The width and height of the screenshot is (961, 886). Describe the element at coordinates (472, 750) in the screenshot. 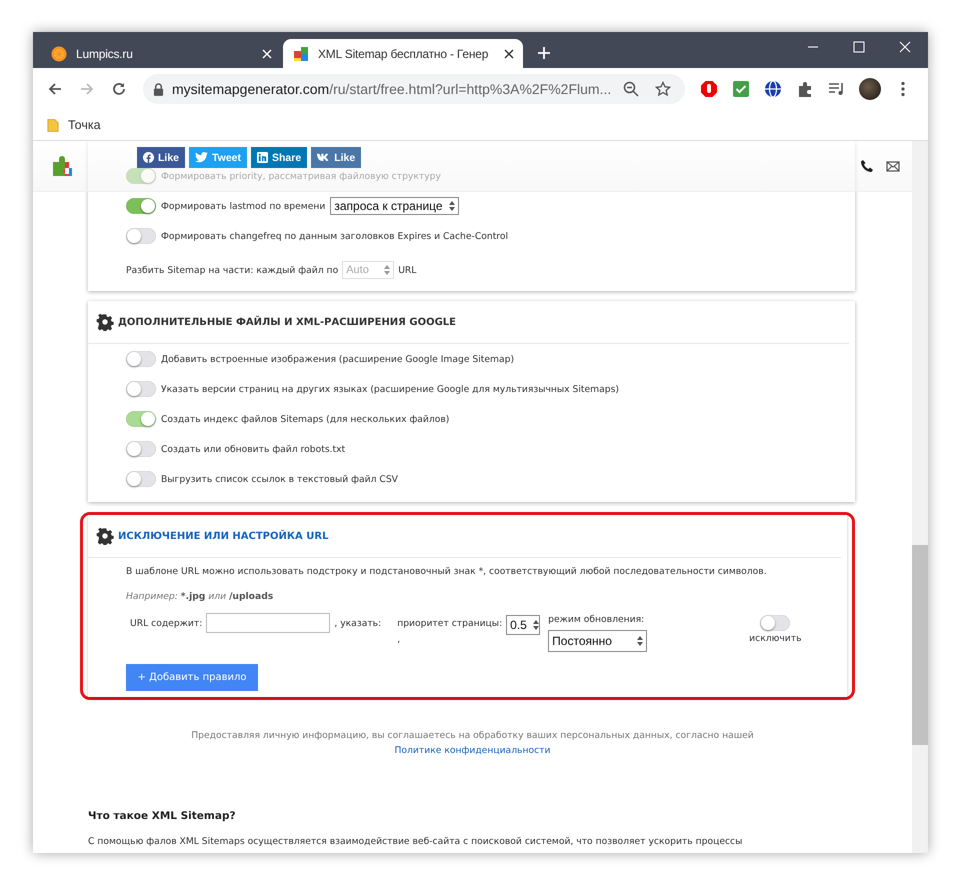

I see `privacy-link: Политике конфиденциальности` at that location.